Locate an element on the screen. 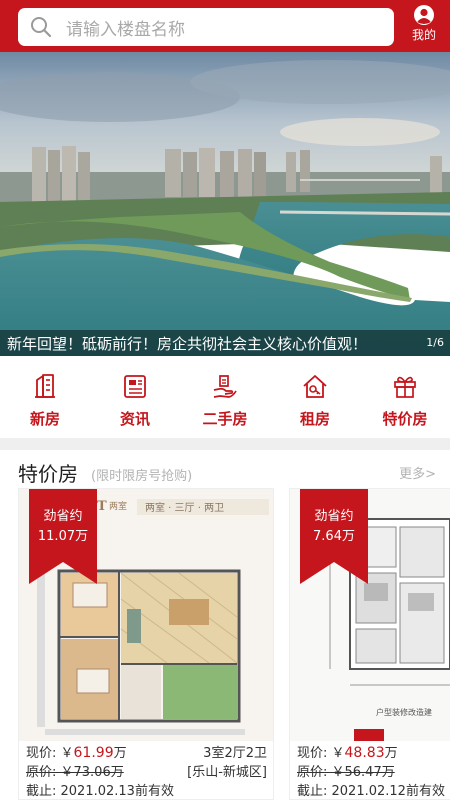 The image size is (450, 800). gift-icon is located at coordinates (405, 387).